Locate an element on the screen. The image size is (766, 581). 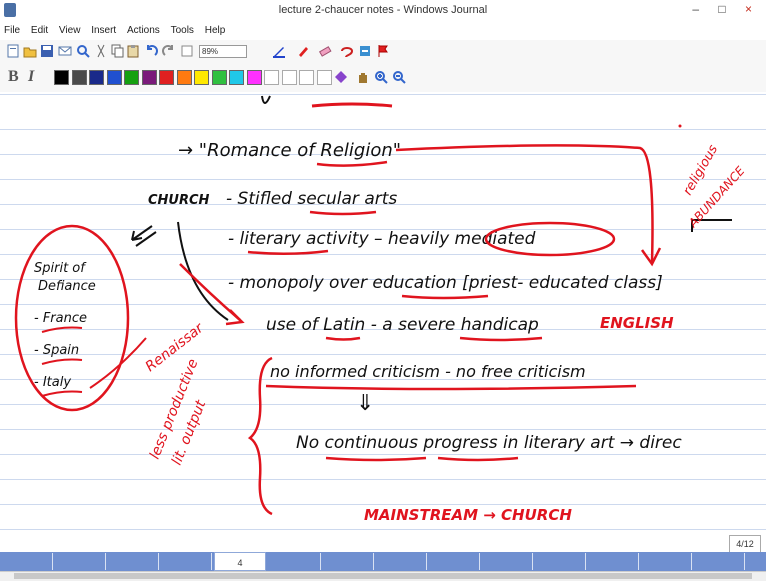
zoom-in-icon is located at coordinates (381, 77).